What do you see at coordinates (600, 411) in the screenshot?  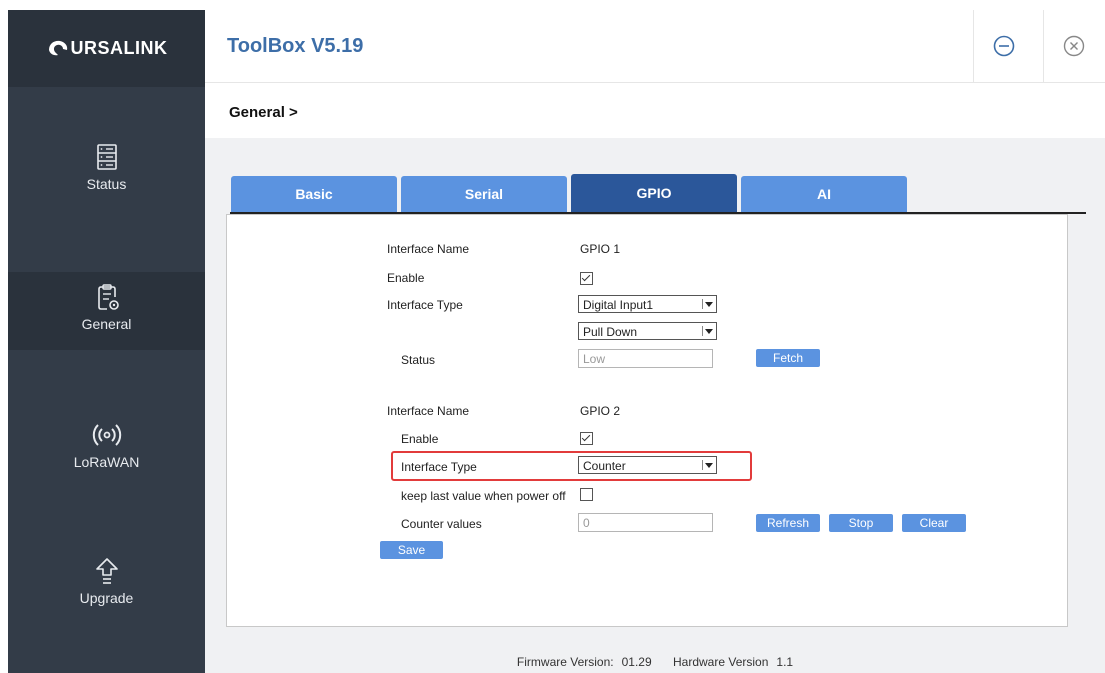 I see `gpio2-interface-name-value: GPIO 2` at bounding box center [600, 411].